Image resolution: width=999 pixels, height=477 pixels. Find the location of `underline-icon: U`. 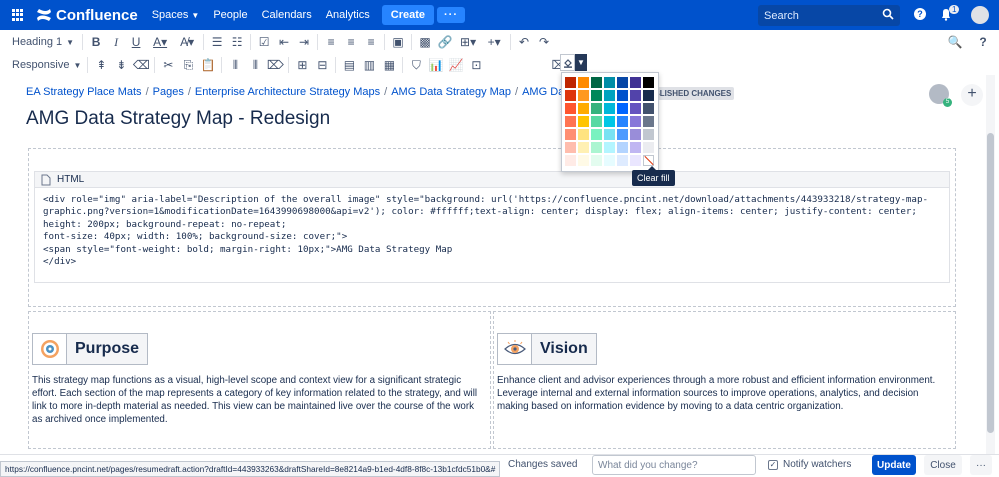

underline-icon: U is located at coordinates (136, 42).